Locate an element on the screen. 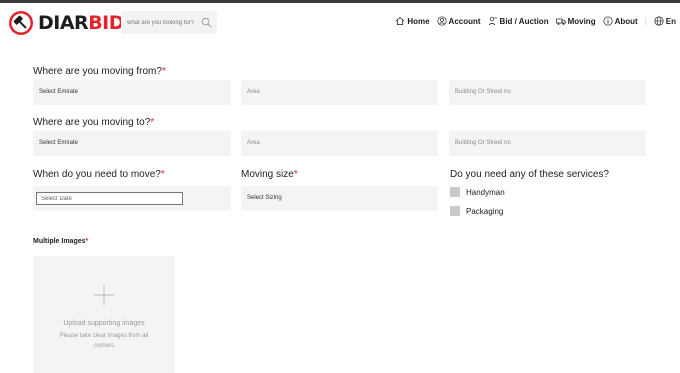 Image resolution: width=680 pixels, height=373 pixels. nav-account: Account is located at coordinates (458, 21).